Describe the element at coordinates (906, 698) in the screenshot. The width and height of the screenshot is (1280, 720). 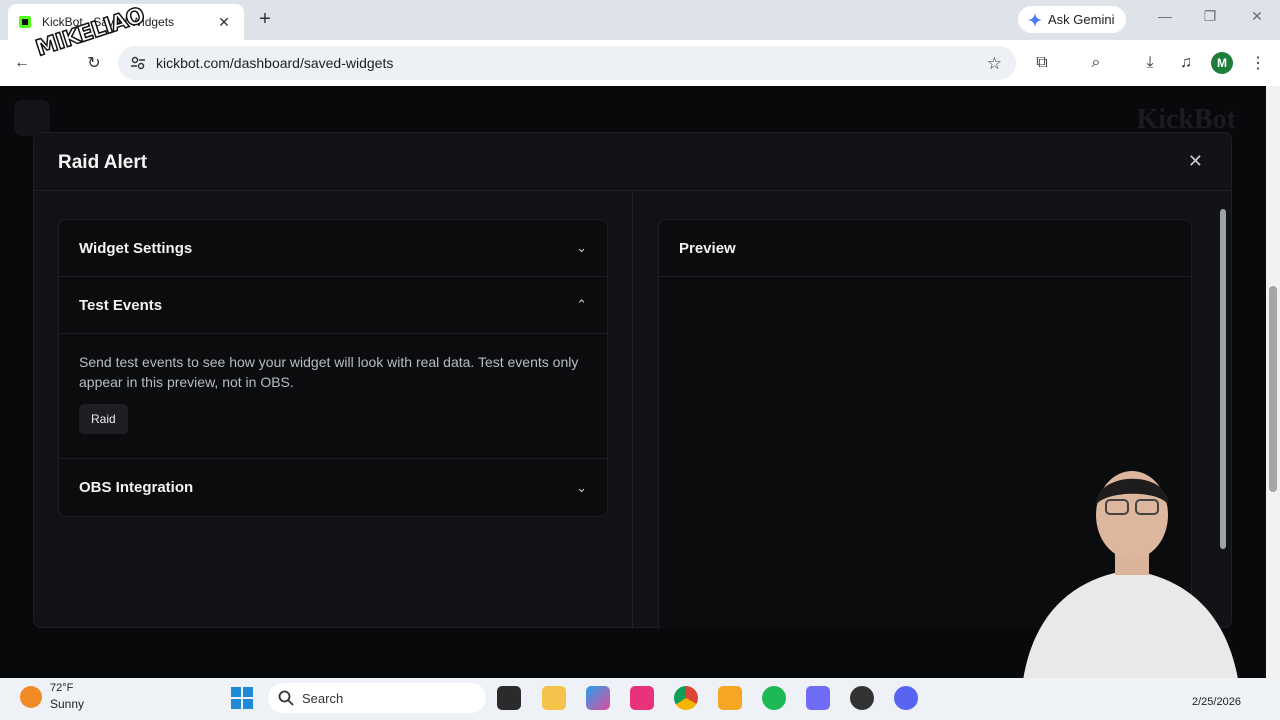
I see `discord-icon` at that location.